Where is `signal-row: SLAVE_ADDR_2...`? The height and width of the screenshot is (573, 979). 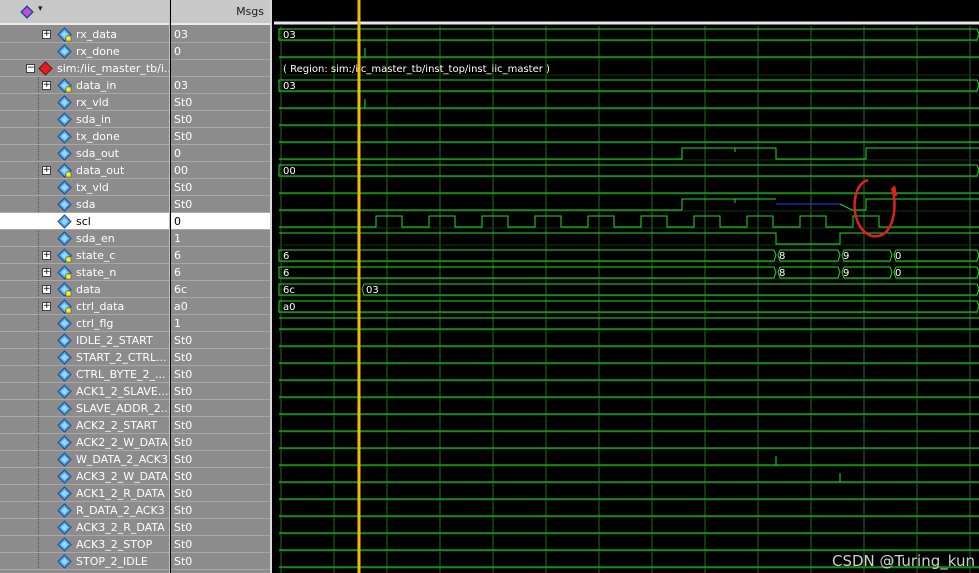 signal-row: SLAVE_ADDR_2... is located at coordinates (84, 408).